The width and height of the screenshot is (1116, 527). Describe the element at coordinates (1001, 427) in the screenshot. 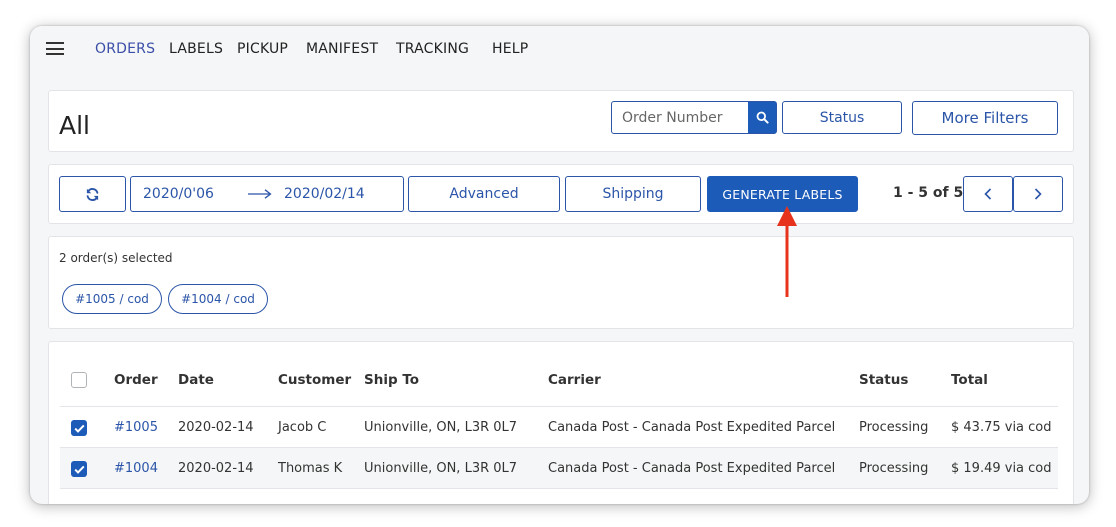

I see `order-total: $ 43.75 via cod` at that location.